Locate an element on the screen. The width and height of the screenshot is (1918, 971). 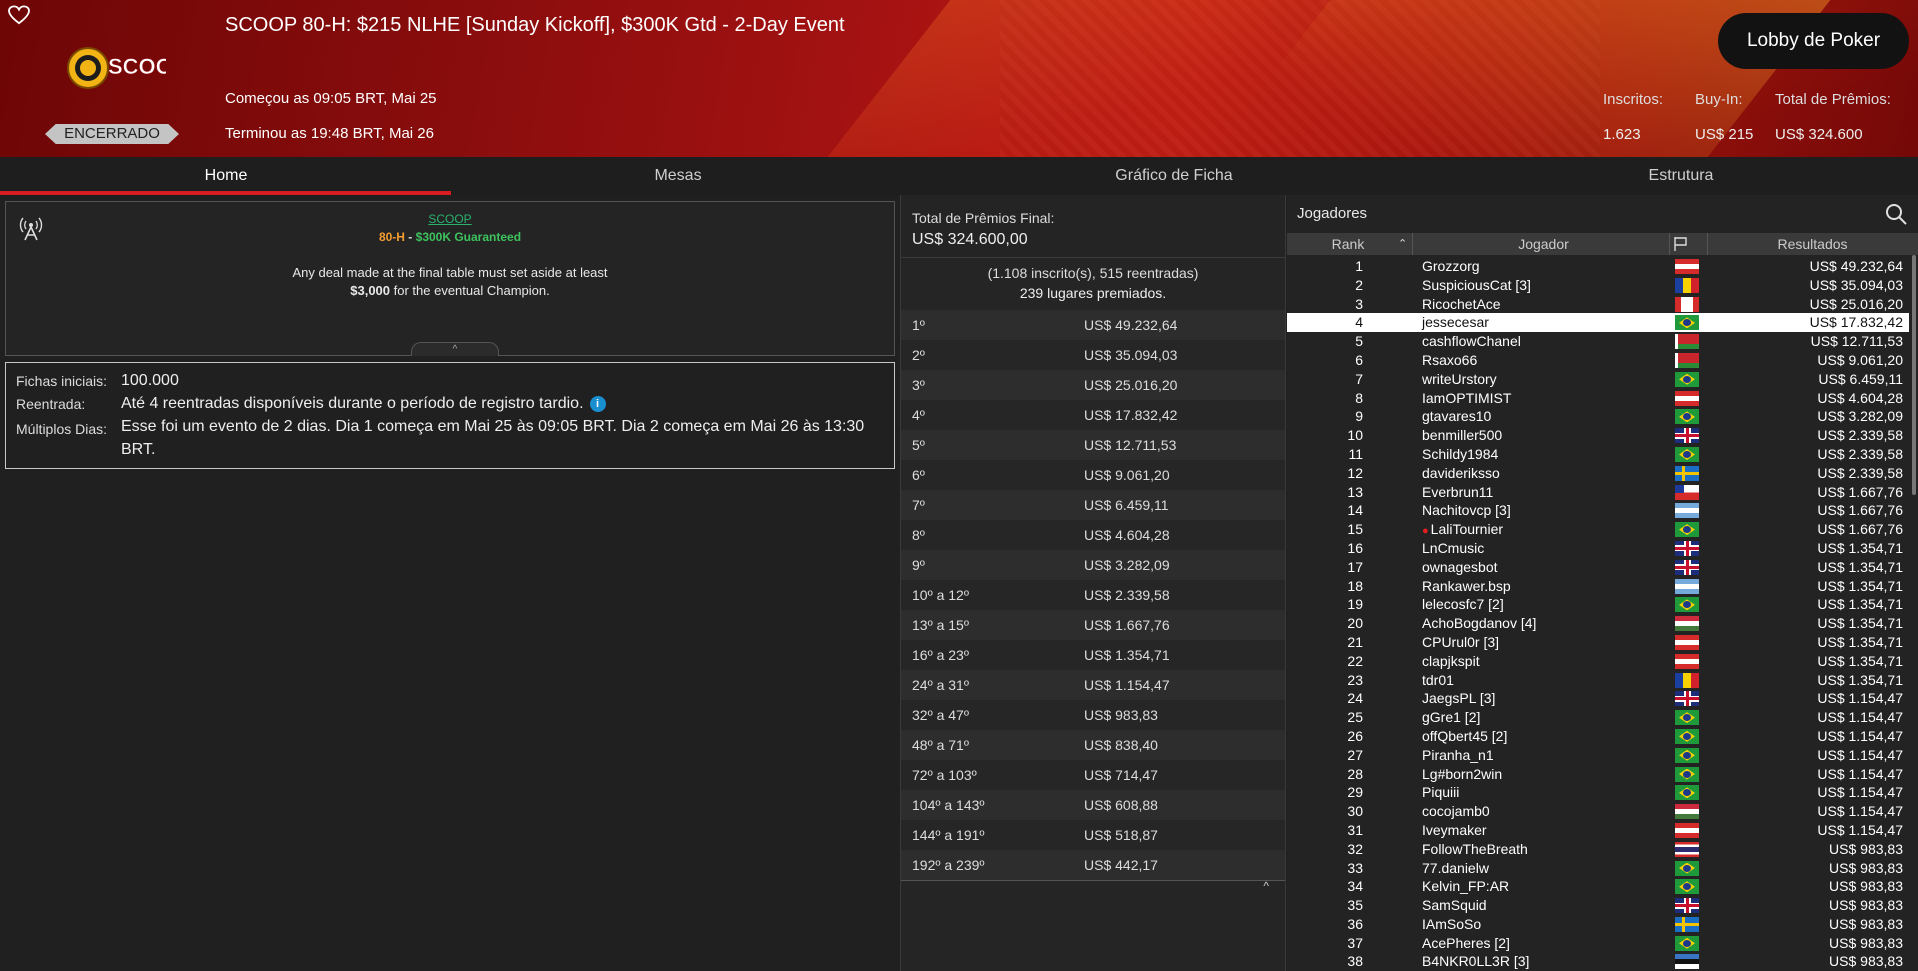
player-row: 16 LnCmusic US$ 1.354,71 is located at coordinates (1598, 548).